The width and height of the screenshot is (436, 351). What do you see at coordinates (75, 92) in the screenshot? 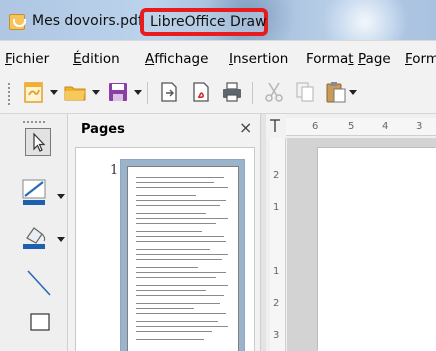
I see `open-folder-icon` at bounding box center [75, 92].